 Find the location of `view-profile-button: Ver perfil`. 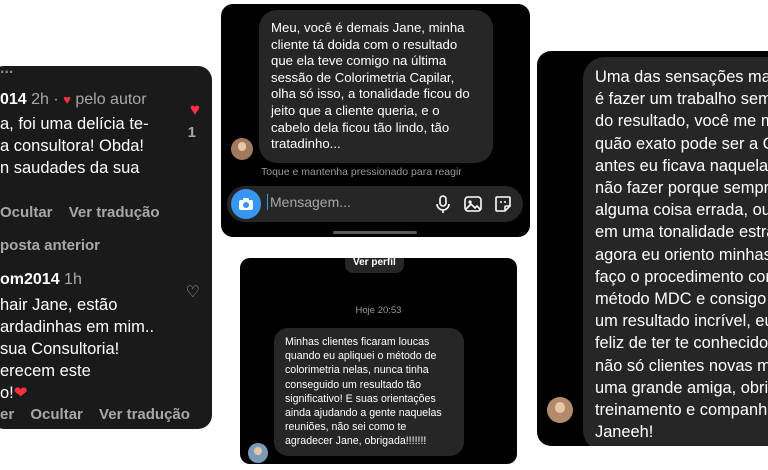

view-profile-button: Ver perfil is located at coordinates (374, 265).